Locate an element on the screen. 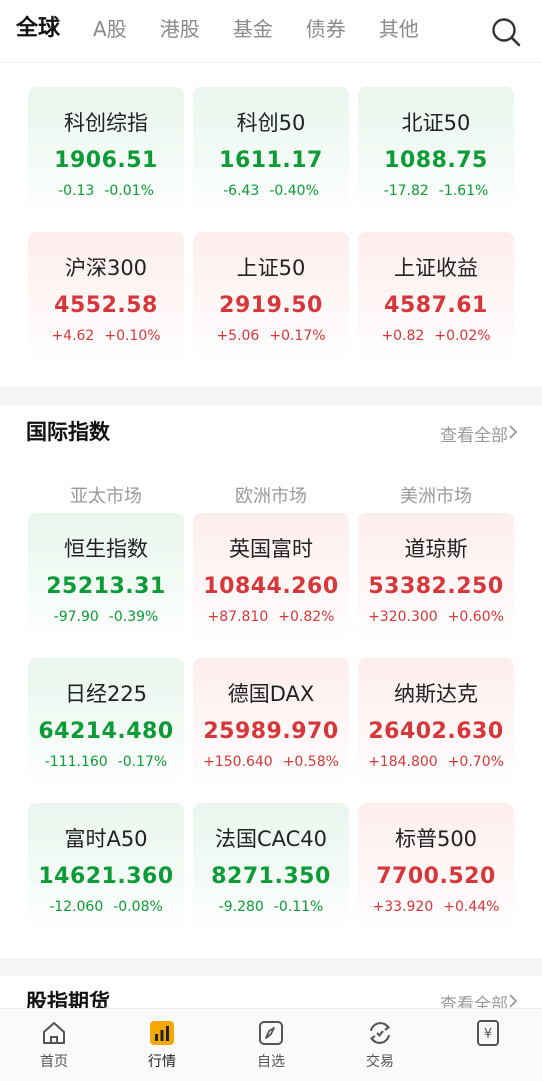 The image size is (542, 1081). tab-hk-shares: 港股 is located at coordinates (180, 29).